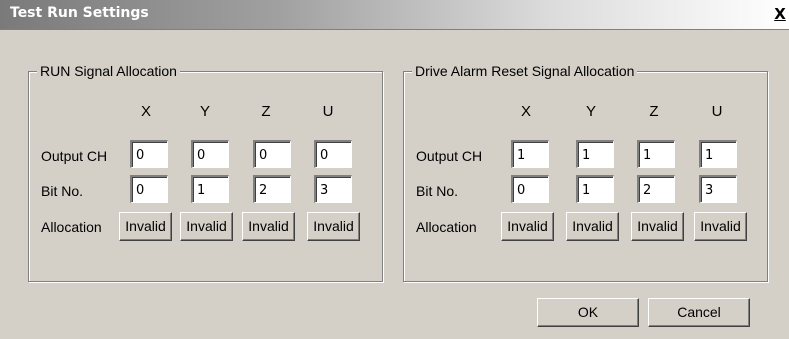  Describe the element at coordinates (595, 154) in the screenshot. I see `reset-output-ch-y-field` at that location.